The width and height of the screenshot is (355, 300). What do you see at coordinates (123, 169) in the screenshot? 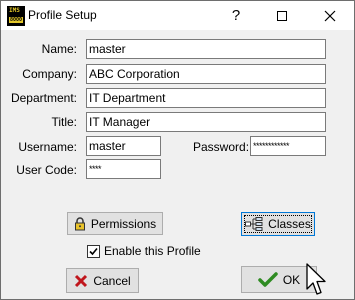
I see `usercode-field: ****` at bounding box center [123, 169].